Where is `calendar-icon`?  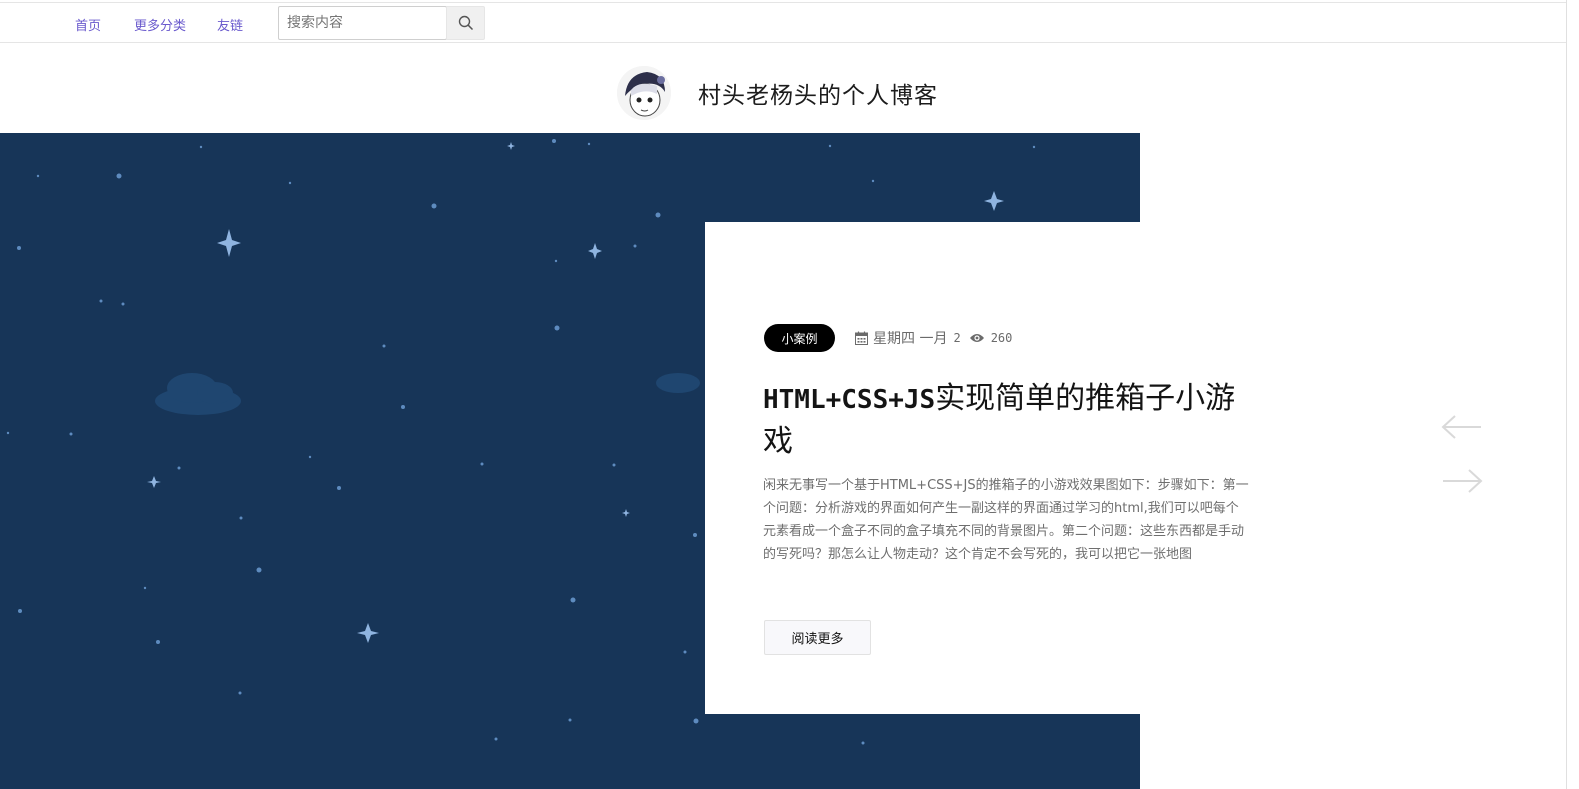 calendar-icon is located at coordinates (861, 338).